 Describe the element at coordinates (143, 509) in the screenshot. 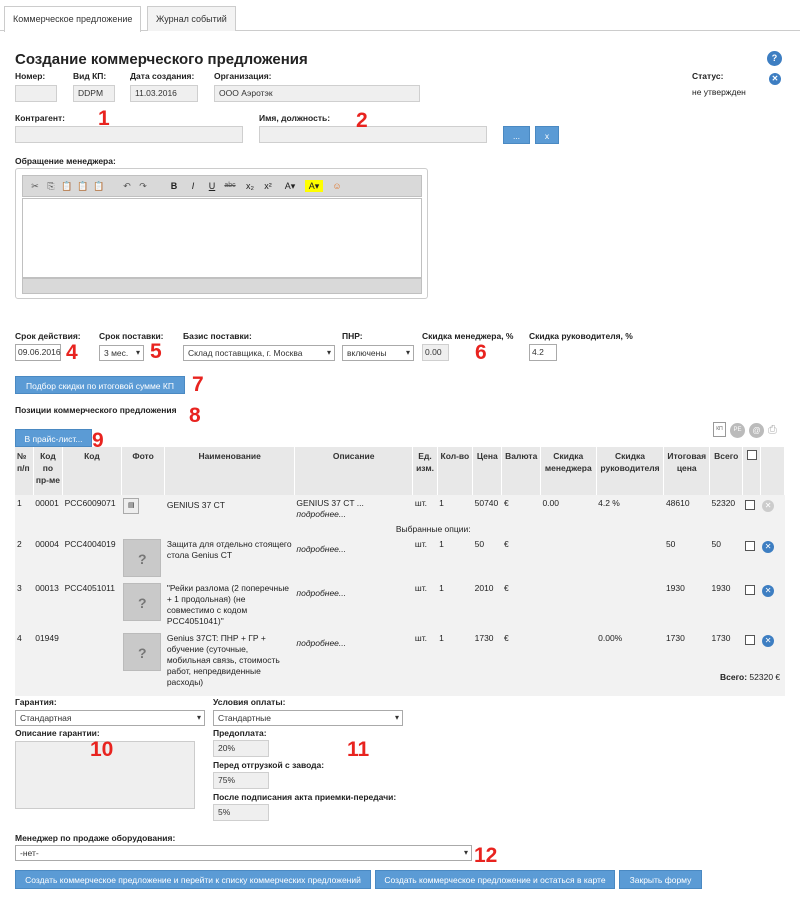

I see `cell-photo: ▤` at that location.